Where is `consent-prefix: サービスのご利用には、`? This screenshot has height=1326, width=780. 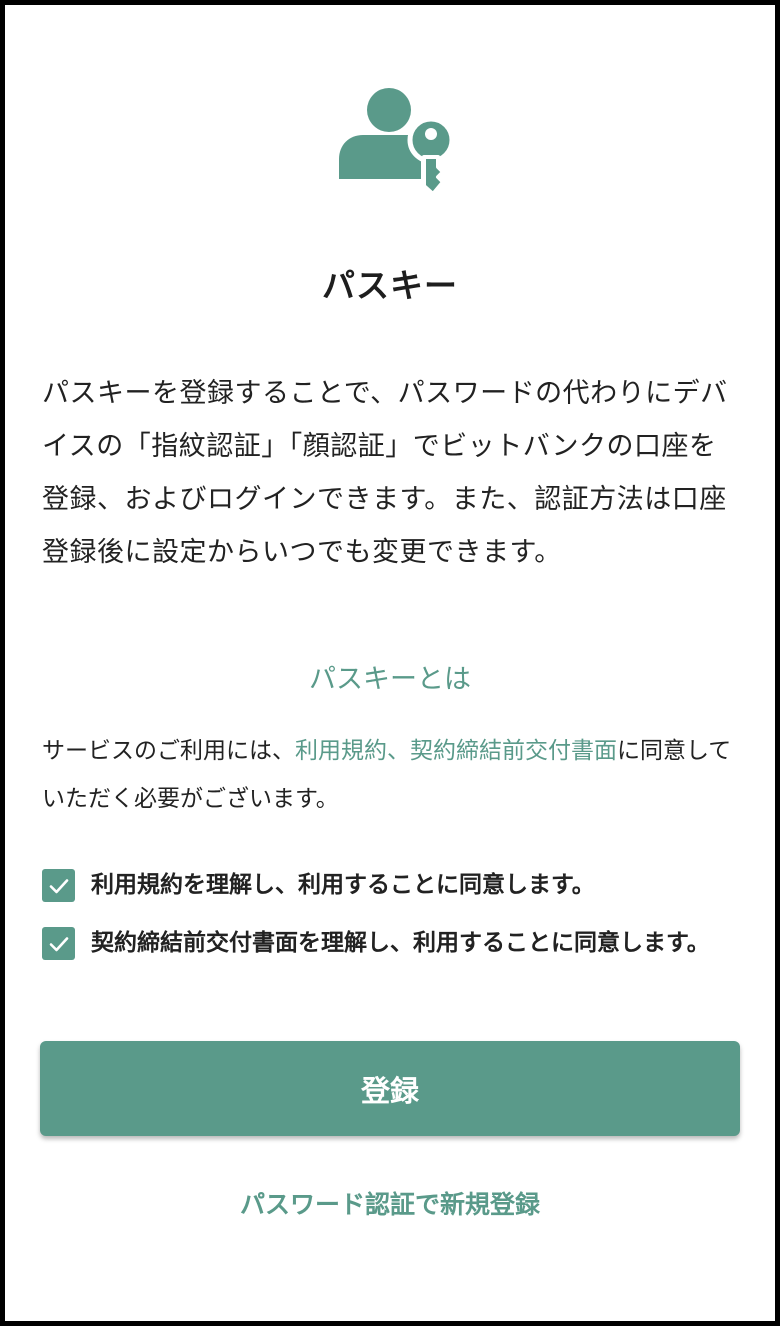 consent-prefix: サービスのご利用には、 is located at coordinates (168, 751).